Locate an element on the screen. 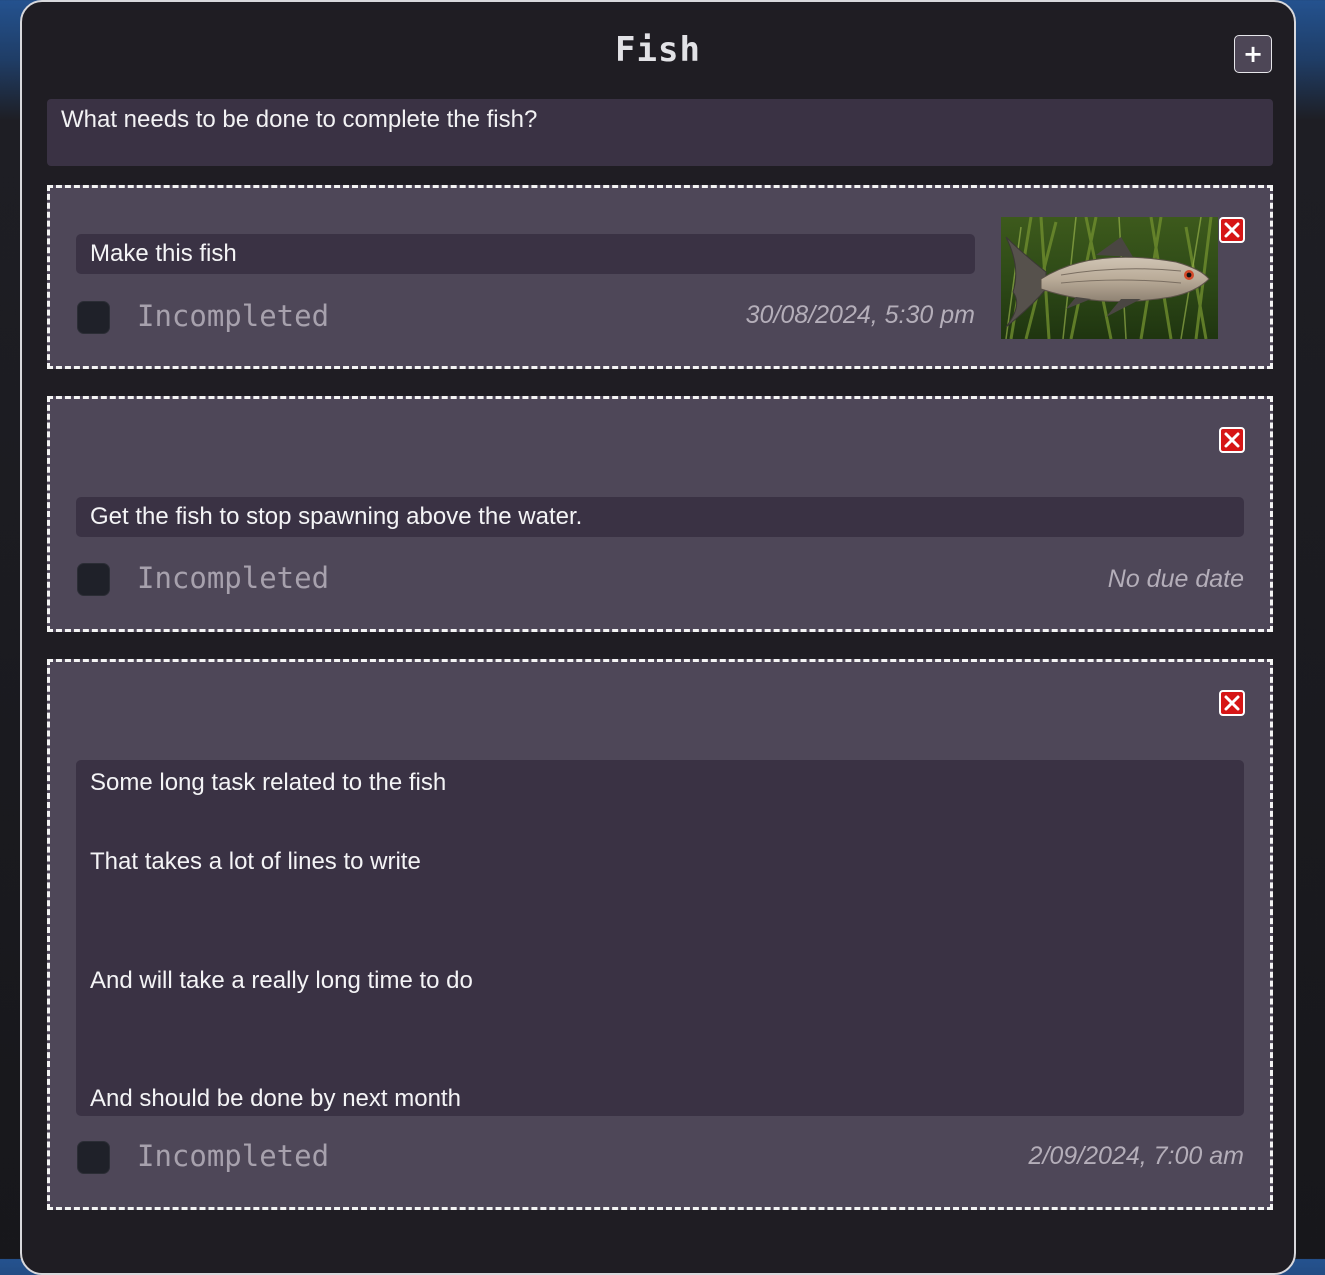 This screenshot has width=1325, height=1275. task-due-date: 2/09/2024, 7:00 am is located at coordinates (1136, 1156).